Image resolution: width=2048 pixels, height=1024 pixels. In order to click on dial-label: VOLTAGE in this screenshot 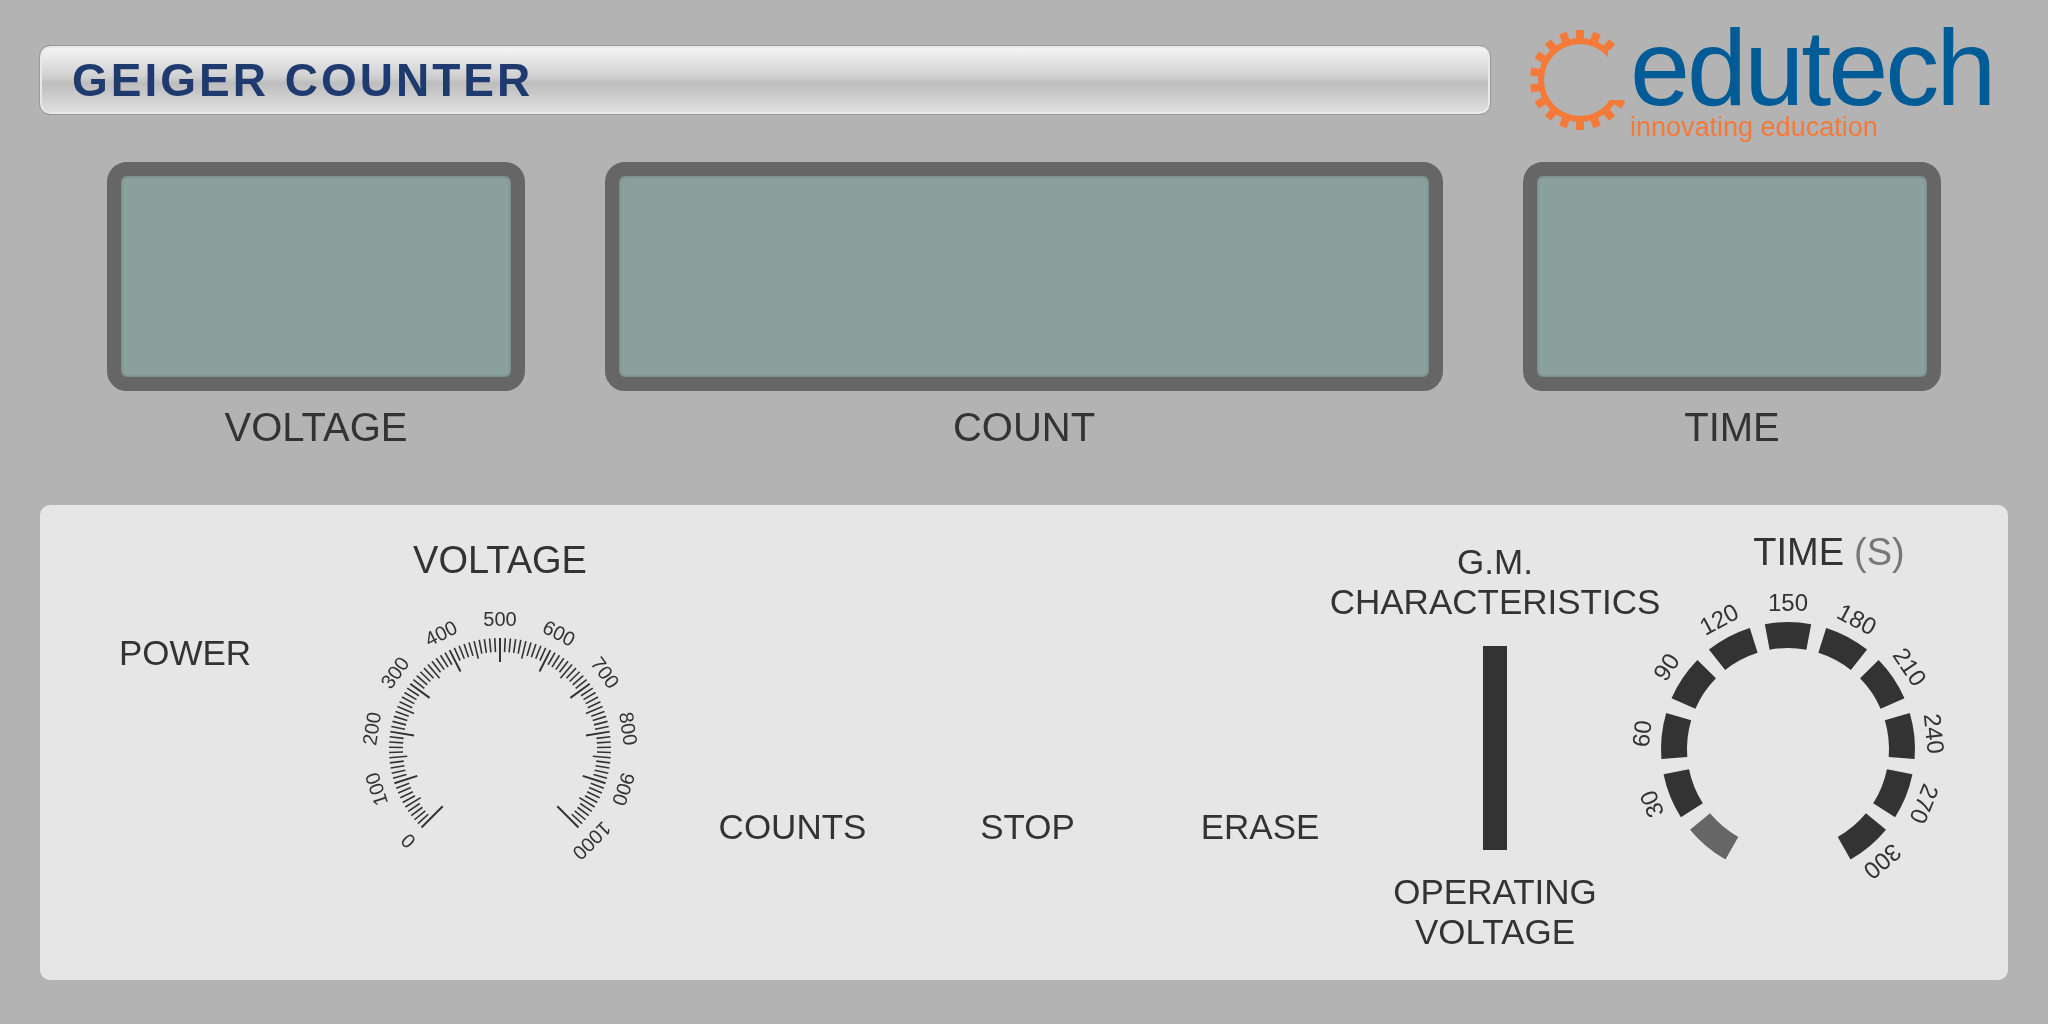, I will do `click(500, 560)`.